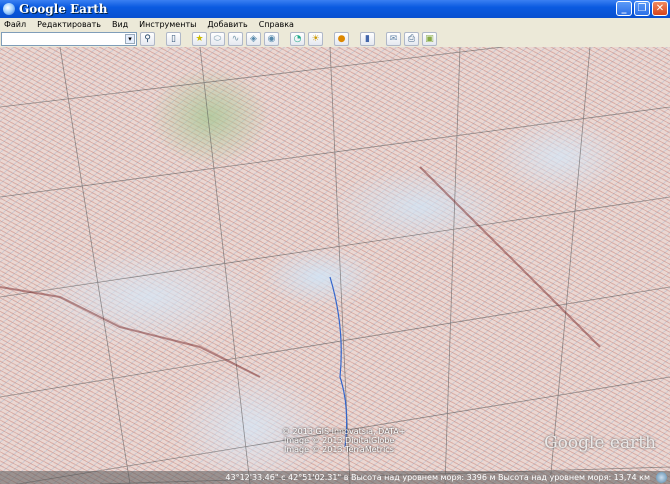  Describe the element at coordinates (339, 449) in the screenshot. I see `attribution-line: Image © 2013 TerraMetrics` at that location.